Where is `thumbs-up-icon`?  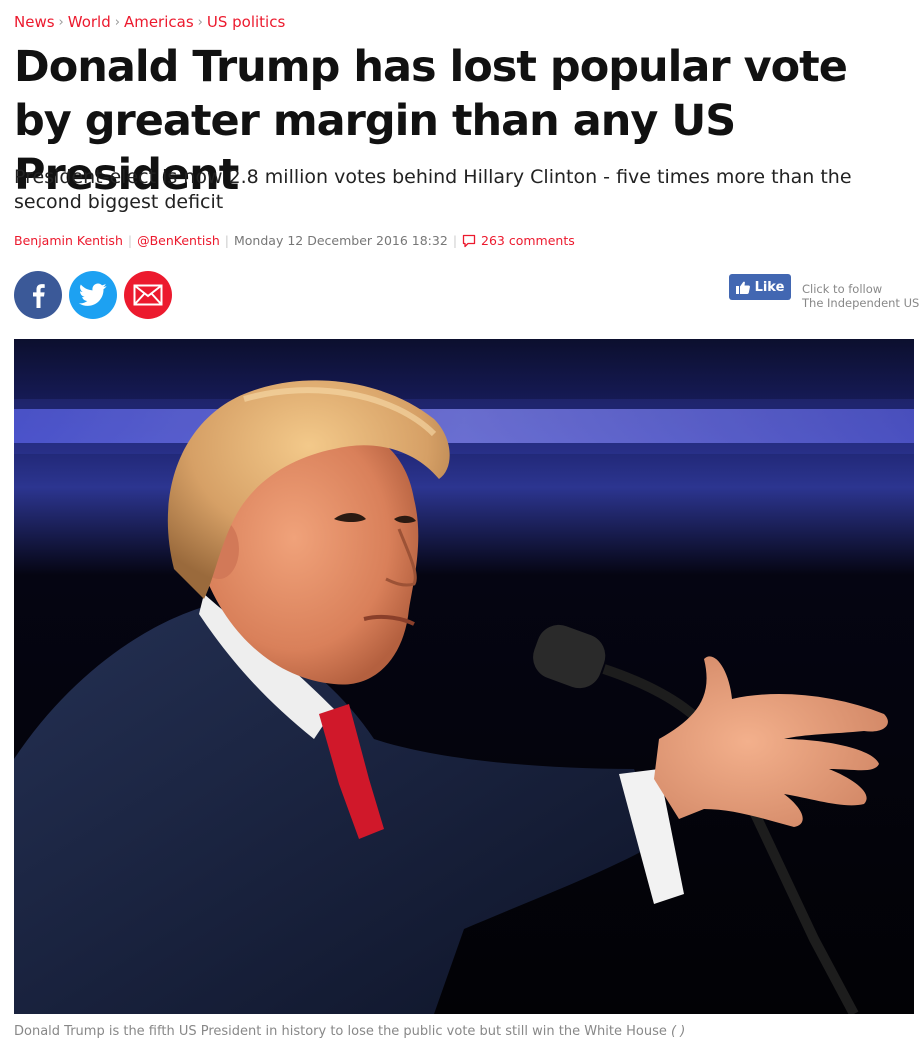
thumbs-up-icon is located at coordinates (742, 287).